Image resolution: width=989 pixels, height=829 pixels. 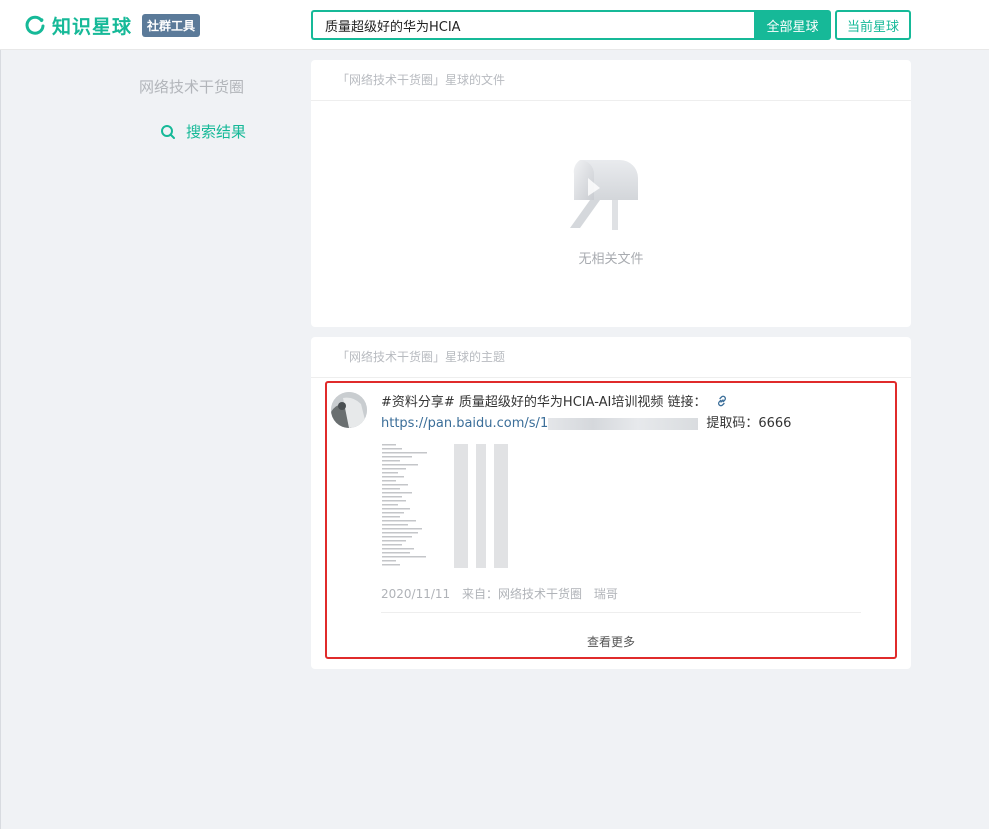 I want to click on search-icon, so click(x=168, y=131).